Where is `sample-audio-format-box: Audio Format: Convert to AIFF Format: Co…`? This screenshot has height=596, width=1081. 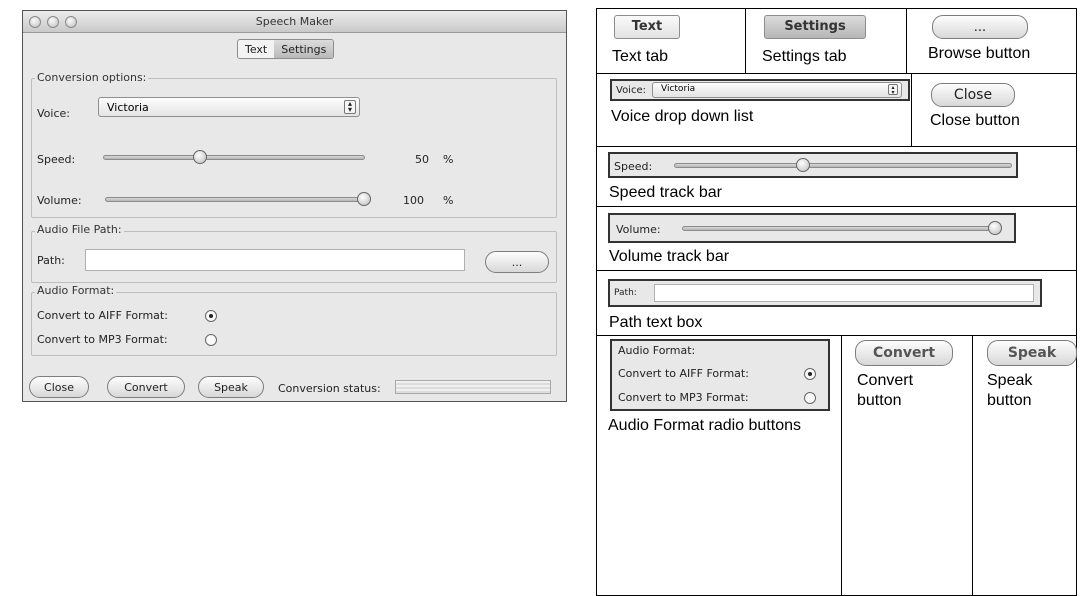
sample-audio-format-box: Audio Format: Convert to AIFF Format: Co… is located at coordinates (720, 375).